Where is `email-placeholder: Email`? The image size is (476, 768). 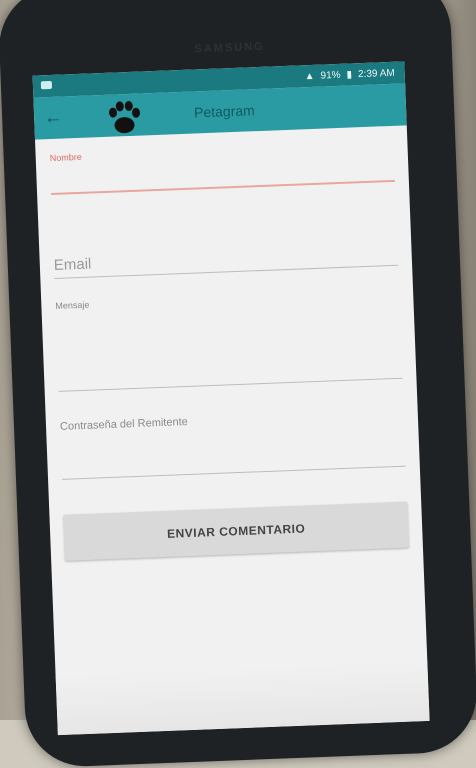
email-placeholder: Email is located at coordinates (72, 264).